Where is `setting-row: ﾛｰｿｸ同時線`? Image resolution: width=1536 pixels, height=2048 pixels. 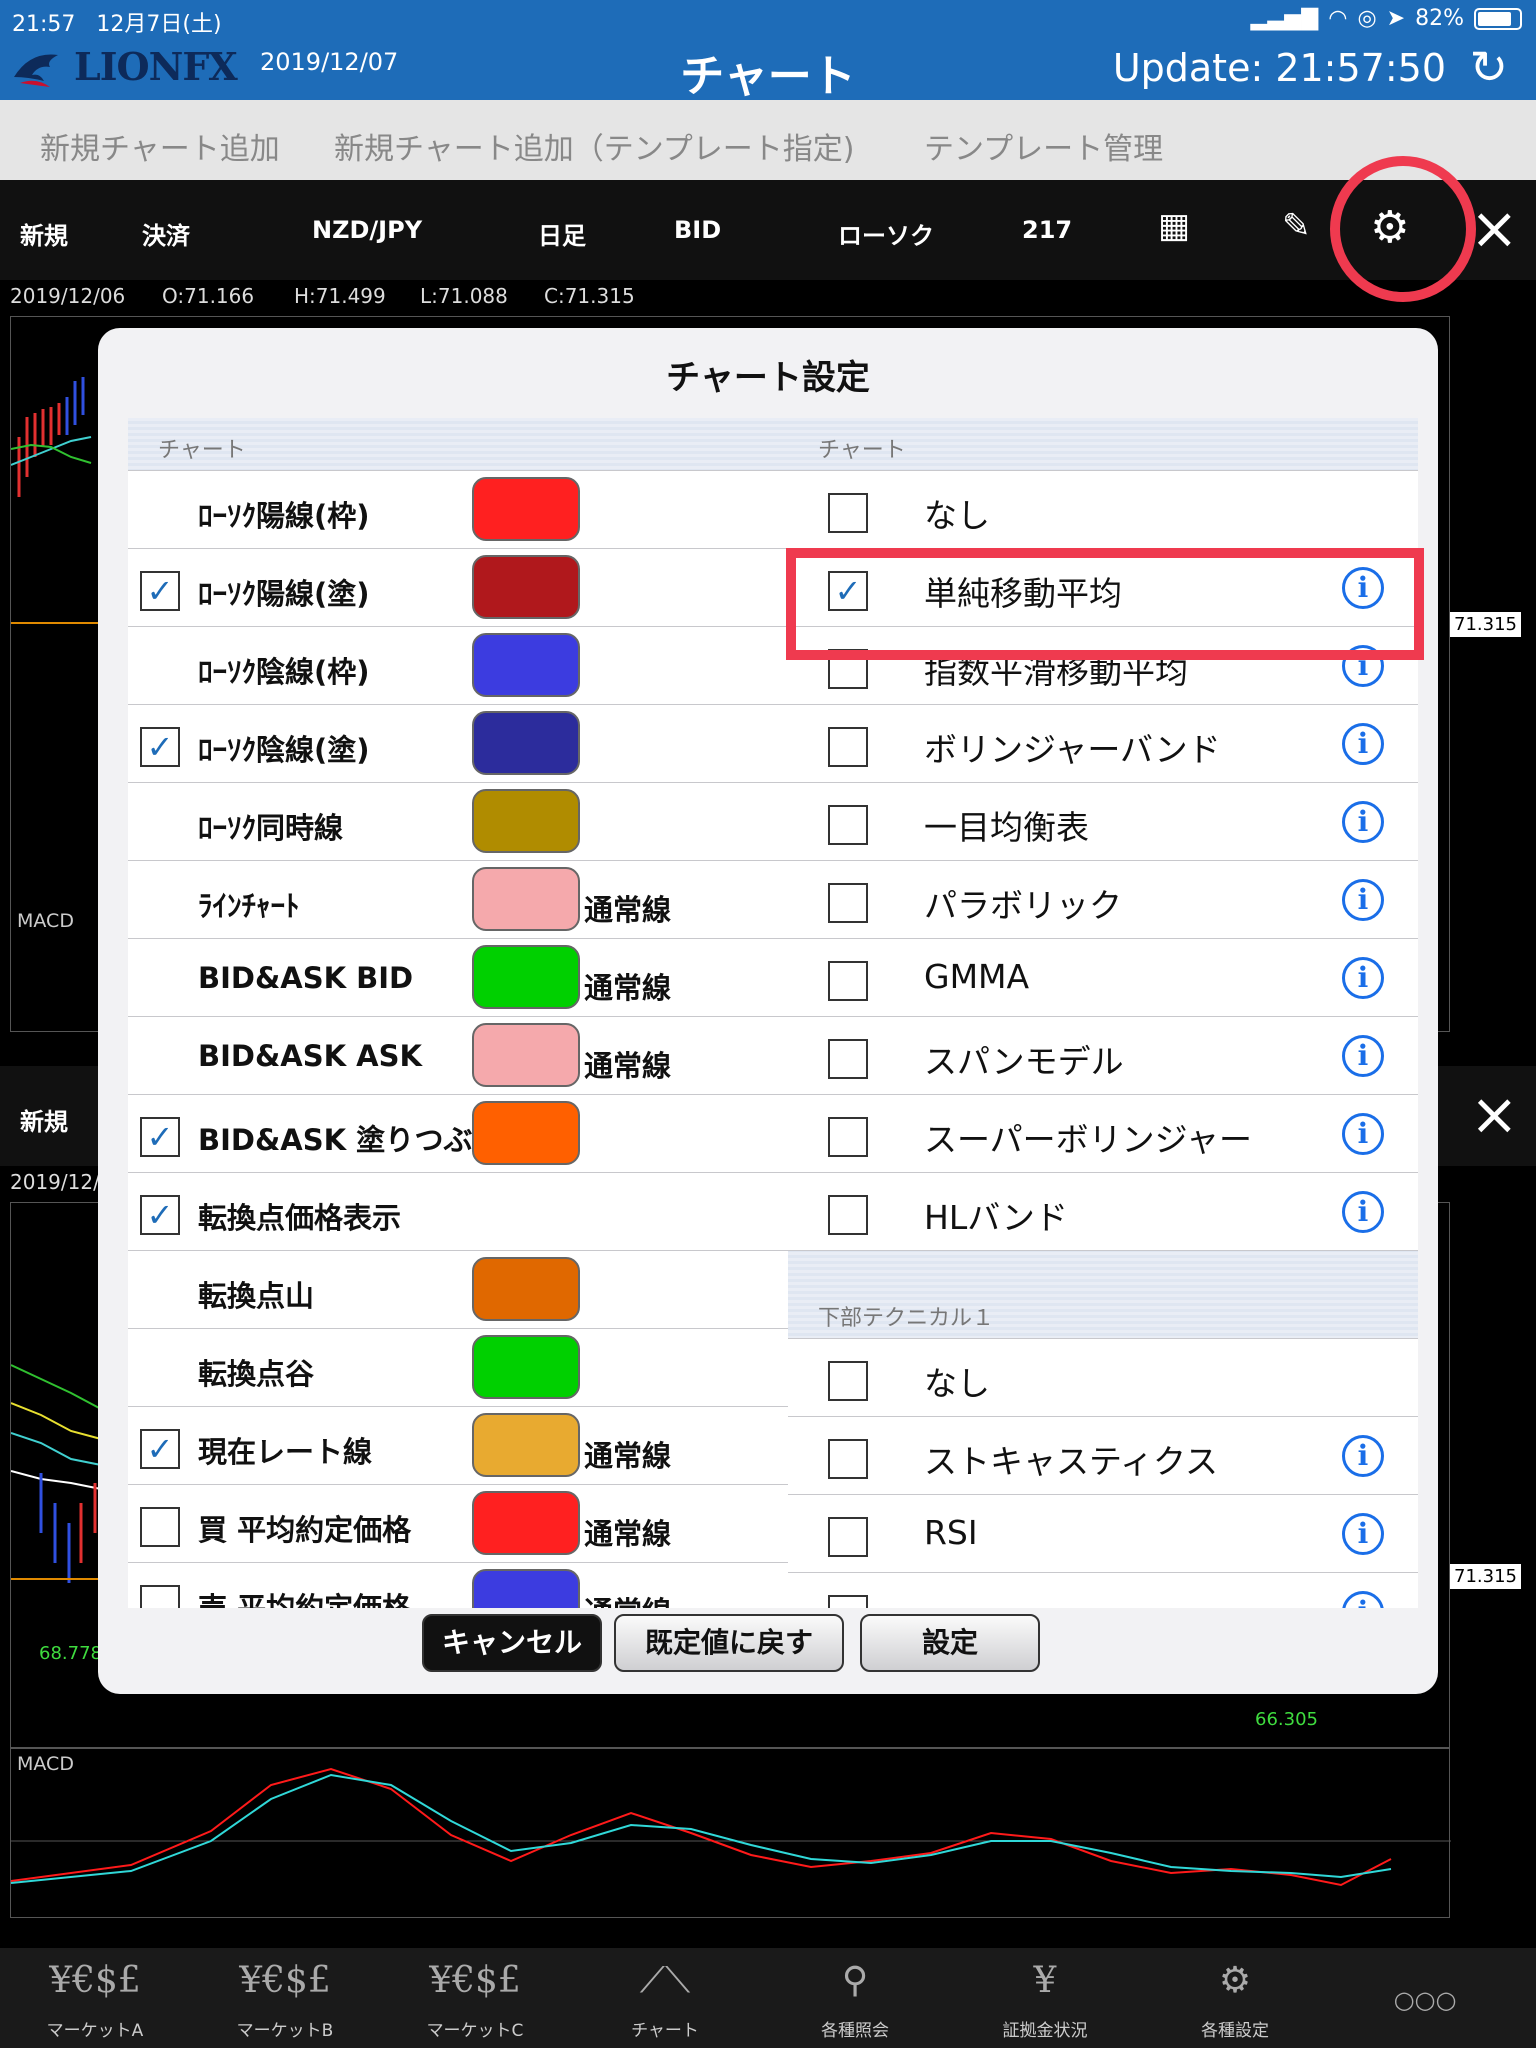 setting-row: ﾛｰｿｸ同時線 is located at coordinates (466, 822).